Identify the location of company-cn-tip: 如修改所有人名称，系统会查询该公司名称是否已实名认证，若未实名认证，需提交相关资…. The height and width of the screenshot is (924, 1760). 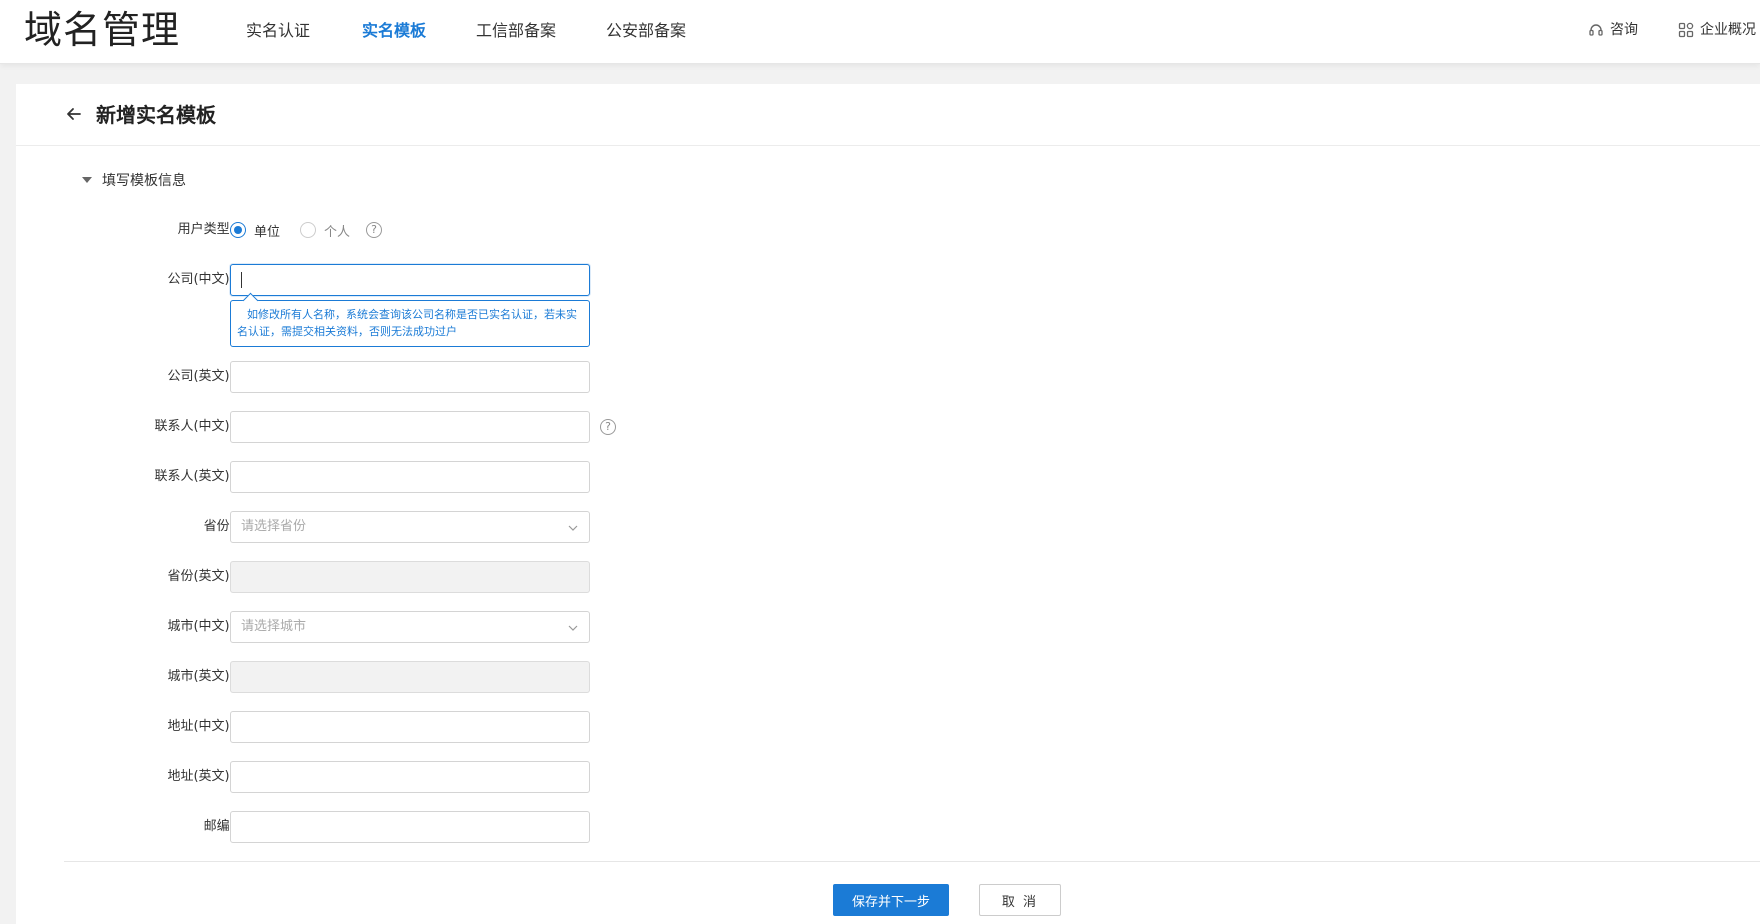
(410, 323).